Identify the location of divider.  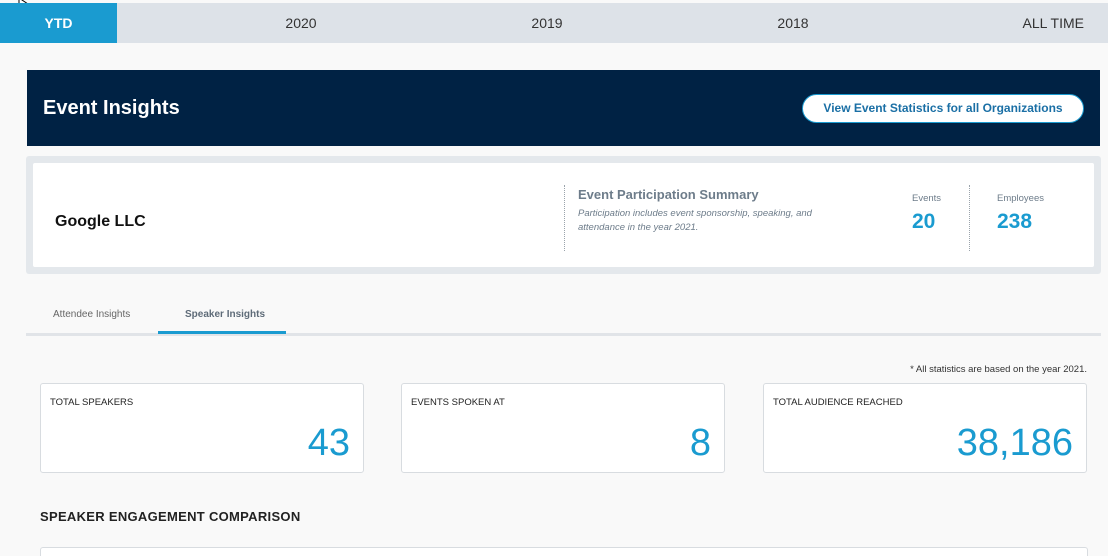
(969, 218).